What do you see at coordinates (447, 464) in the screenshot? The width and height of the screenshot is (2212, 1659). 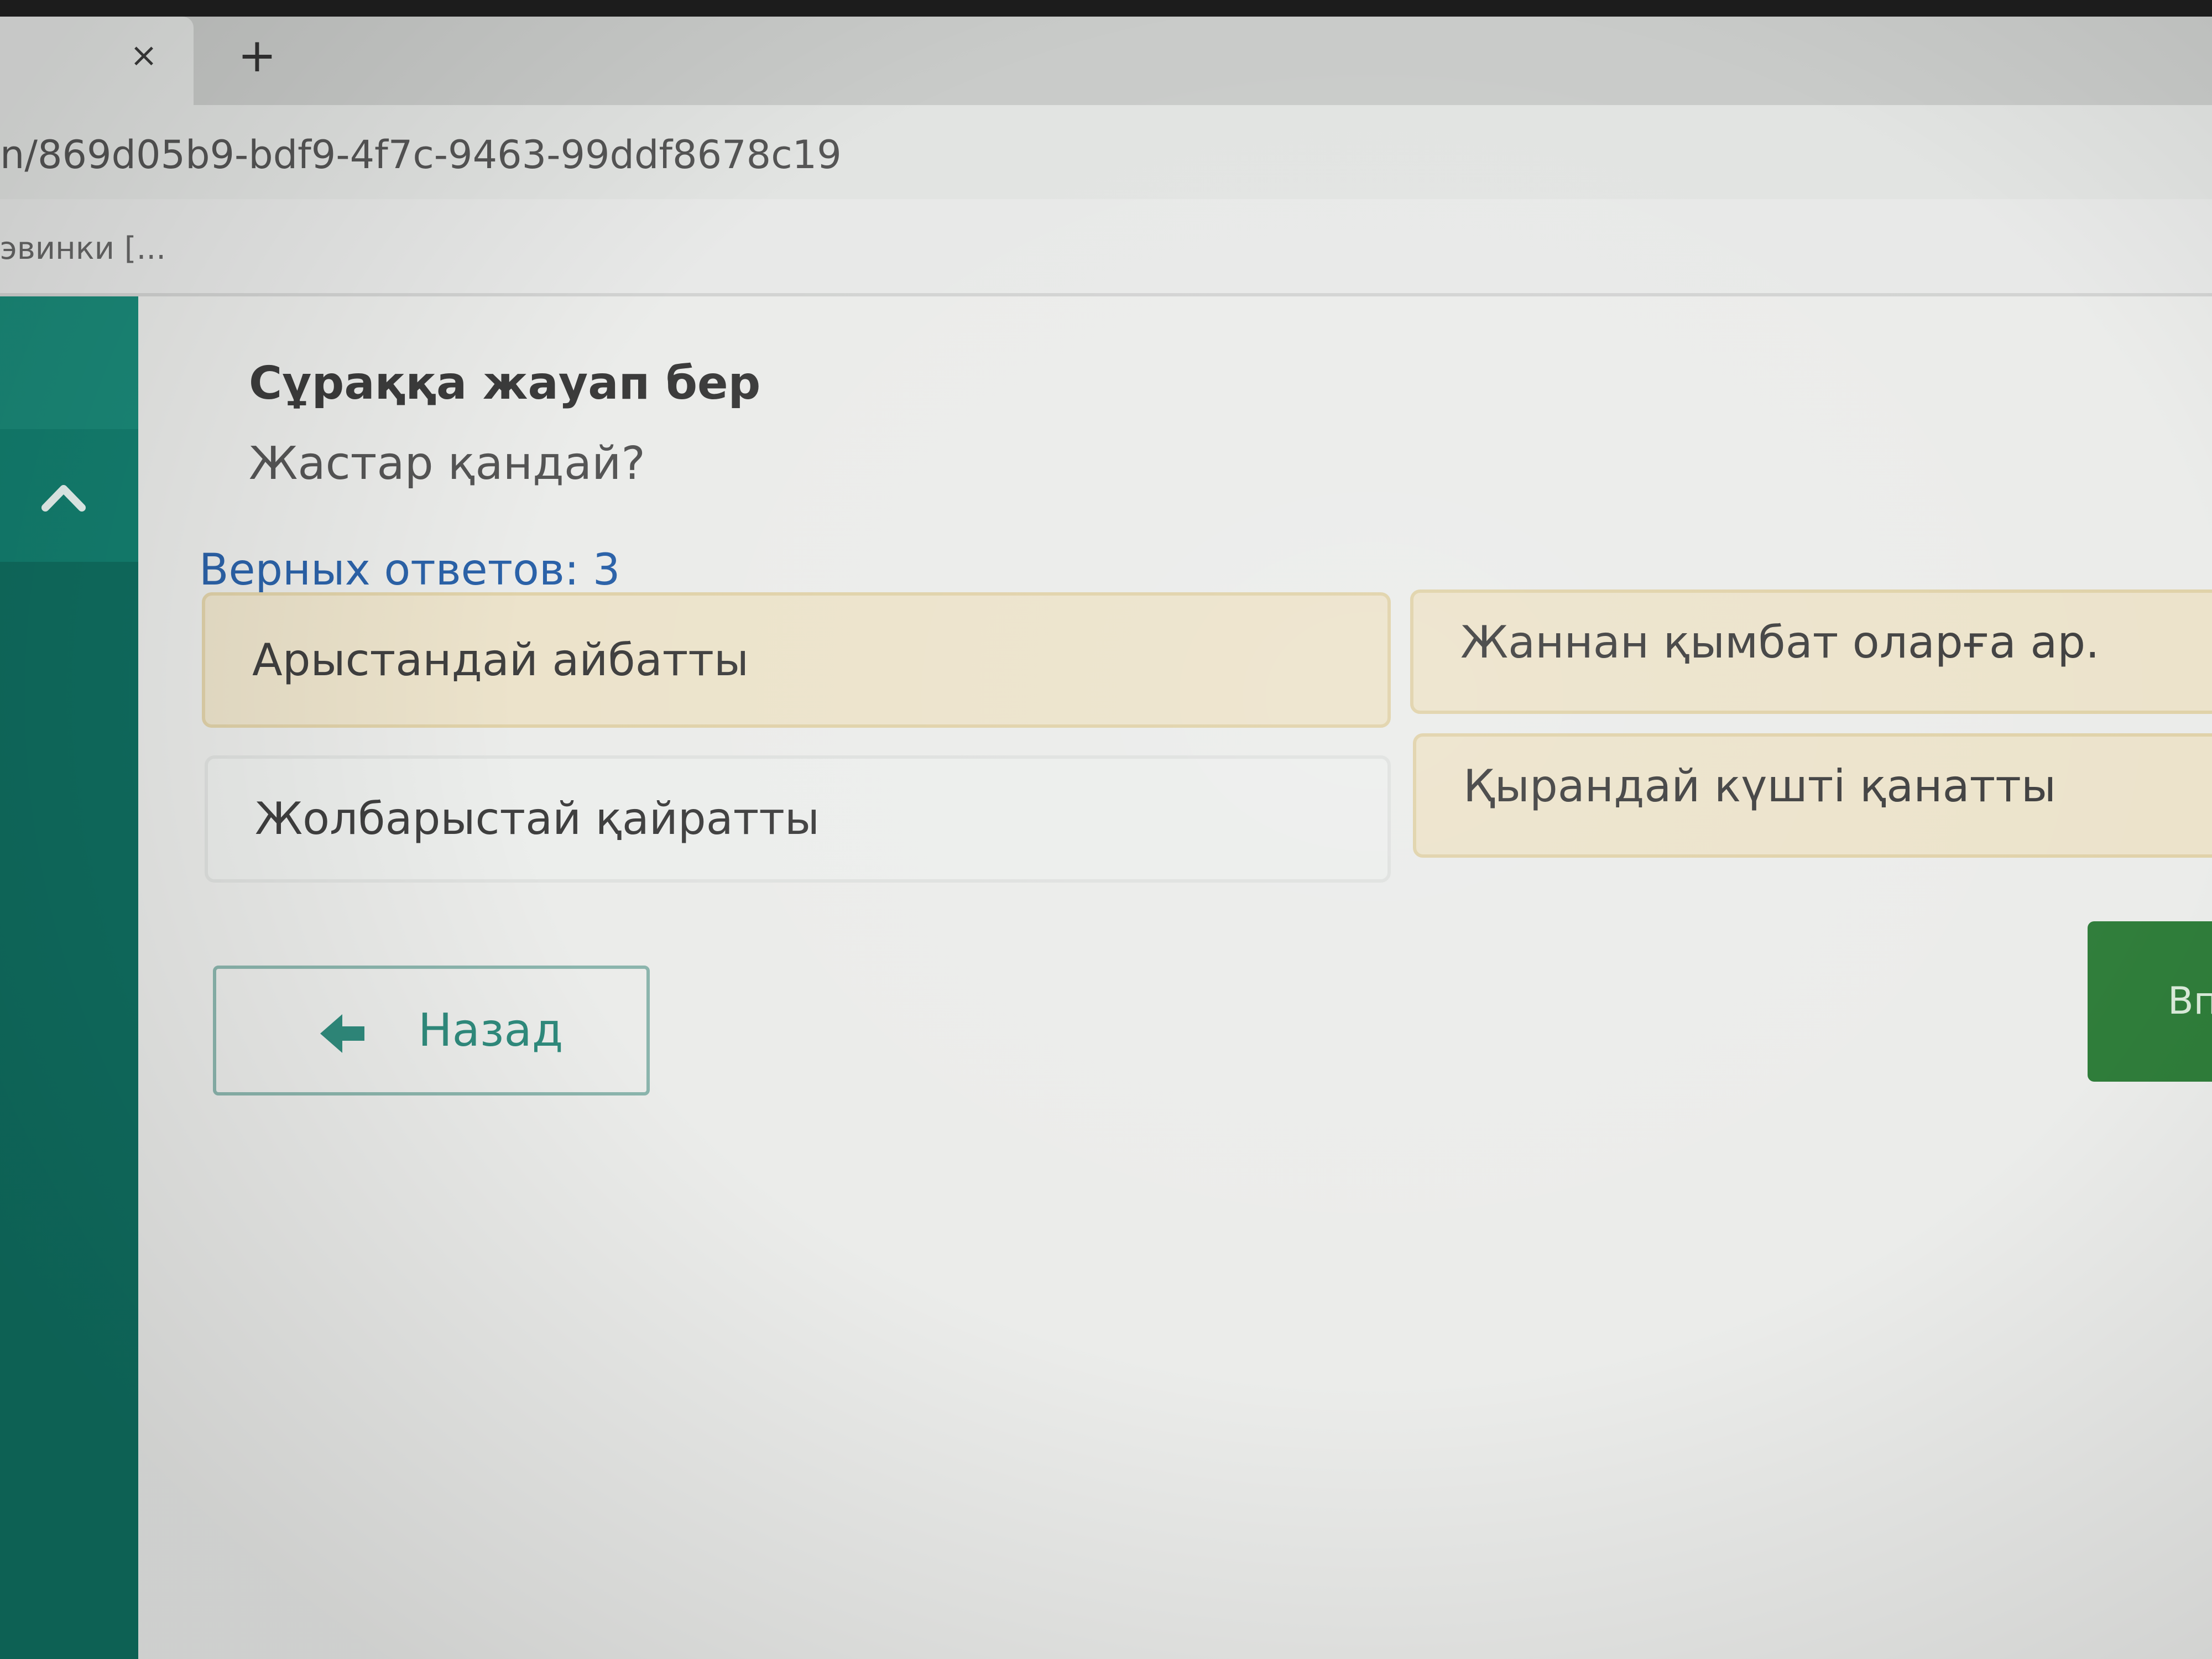 I see `question-text: Жастар қандай?` at bounding box center [447, 464].